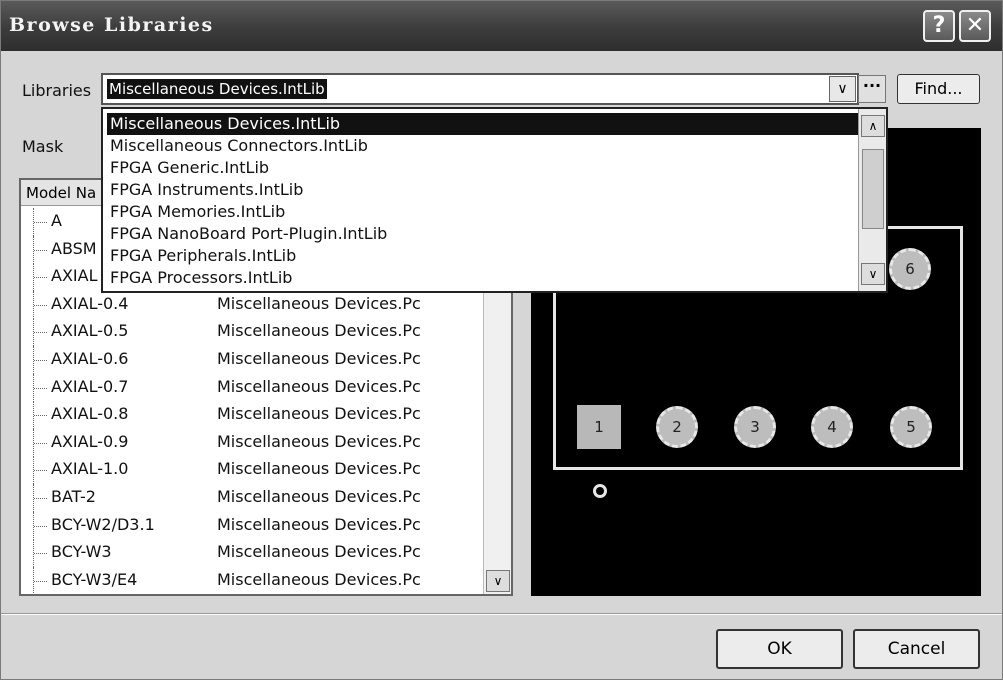 The width and height of the screenshot is (1003, 680). I want to click on pad-5: 5, so click(911, 427).